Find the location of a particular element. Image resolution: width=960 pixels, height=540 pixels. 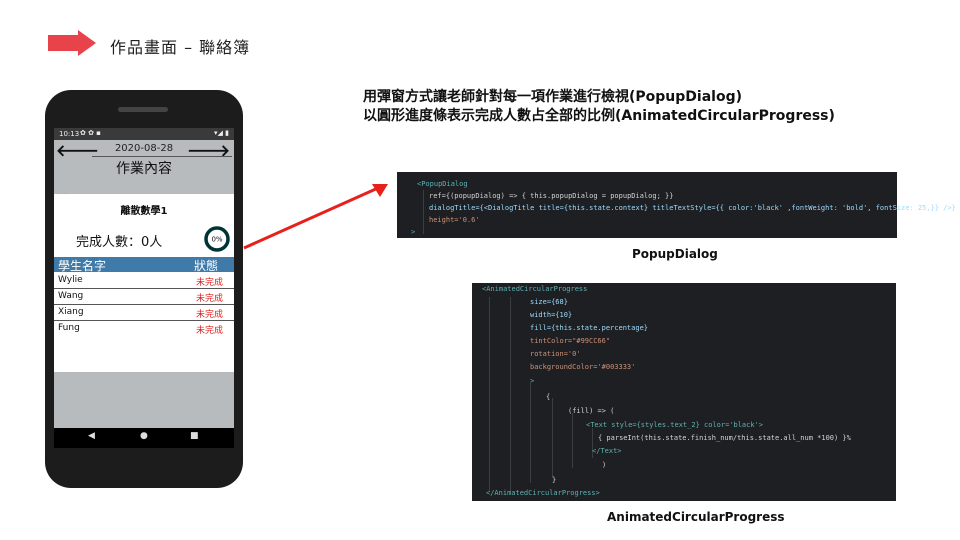

done-count-label: 完成人數：0人 is located at coordinates (119, 242).